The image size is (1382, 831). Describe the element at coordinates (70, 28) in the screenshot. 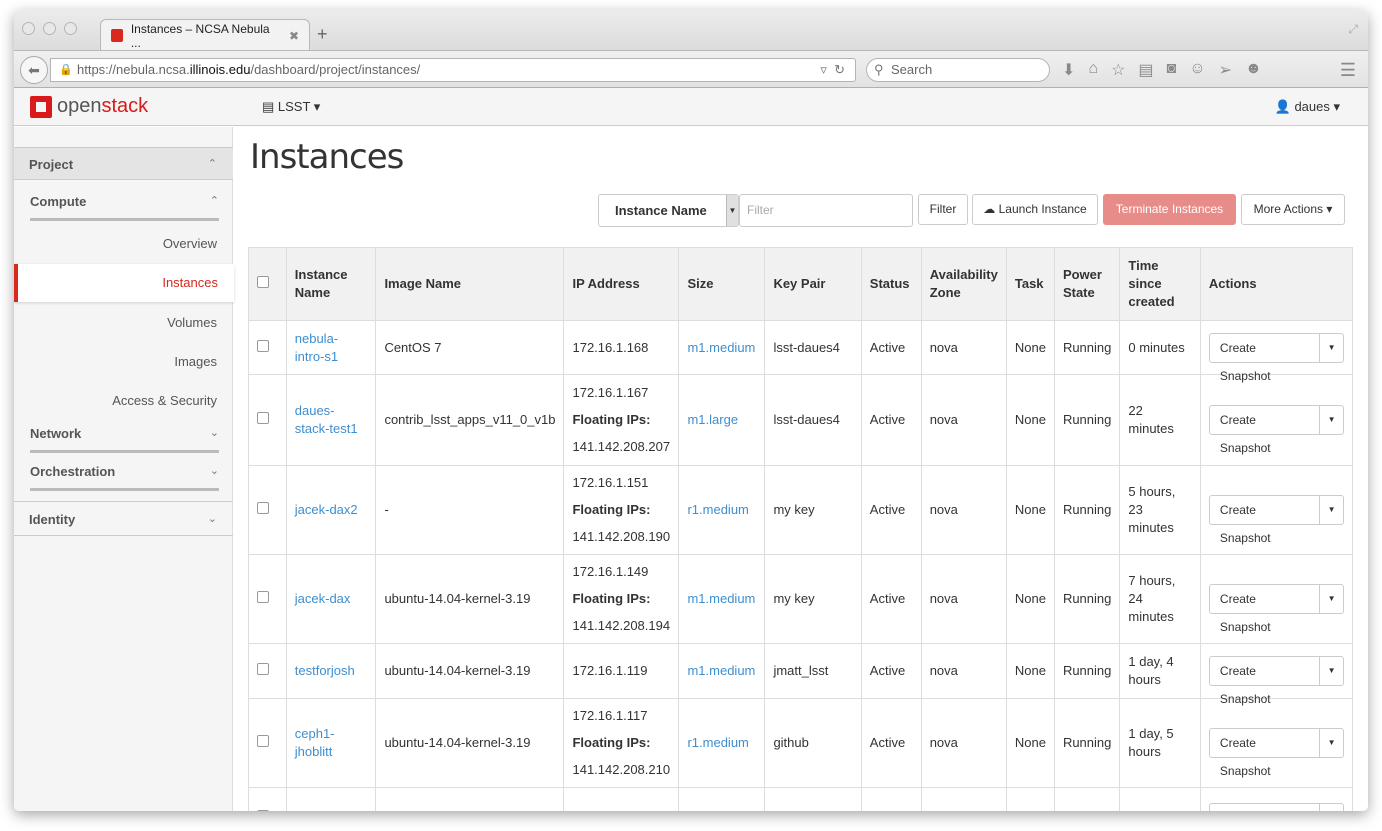

I see `zoom-button` at that location.